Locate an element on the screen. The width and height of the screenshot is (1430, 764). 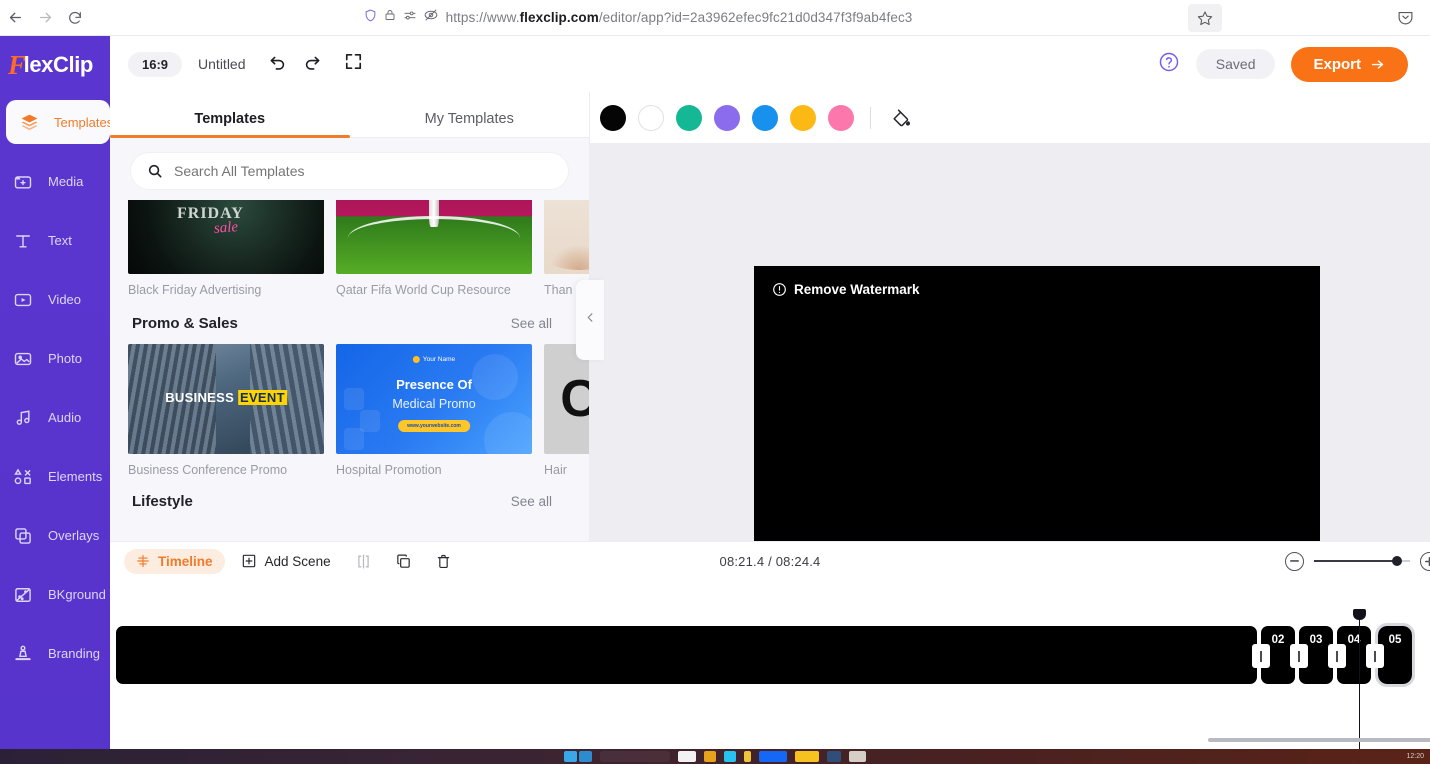
add-scene-button: Add Scene is located at coordinates (286, 561).